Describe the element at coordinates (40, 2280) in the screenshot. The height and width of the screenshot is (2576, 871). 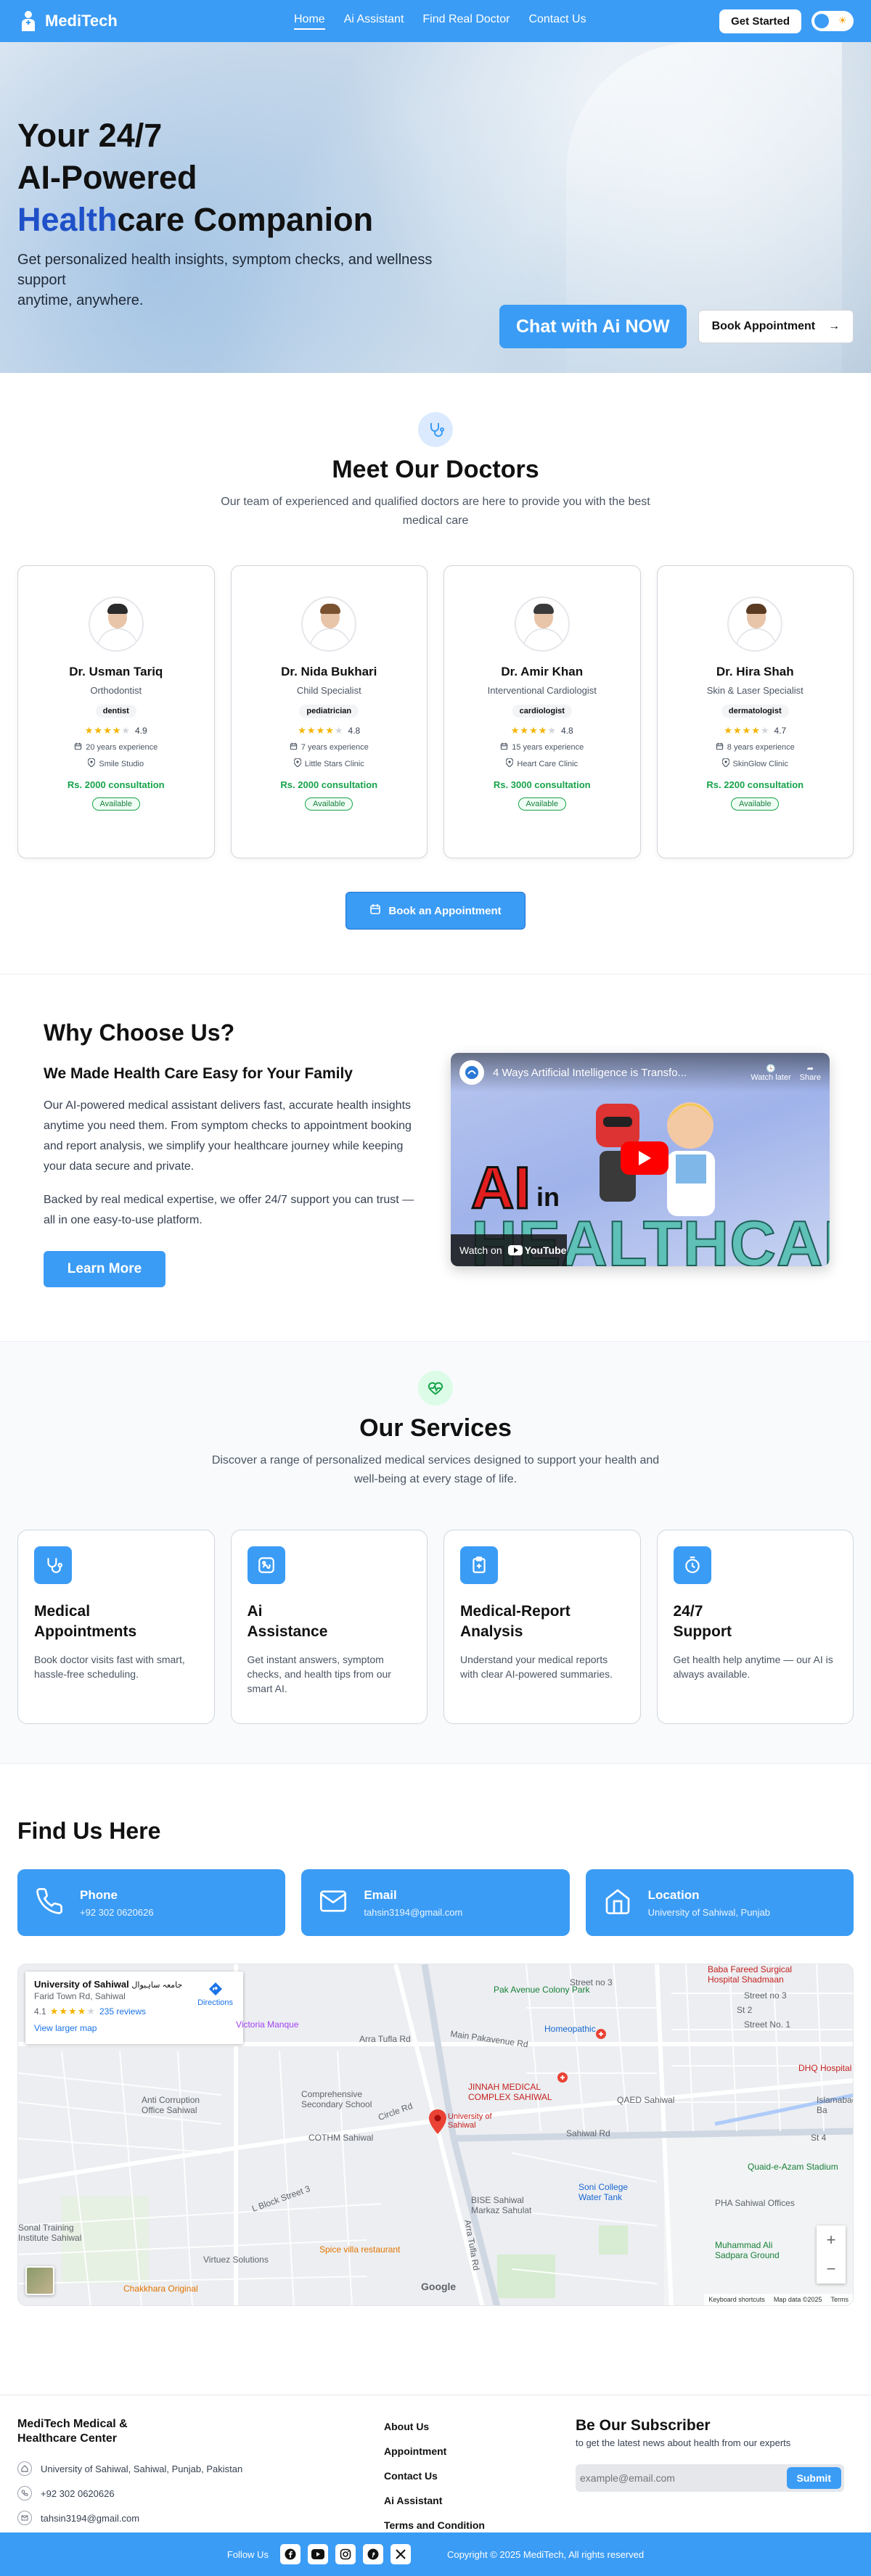
I see `map-satellite-toggle` at that location.